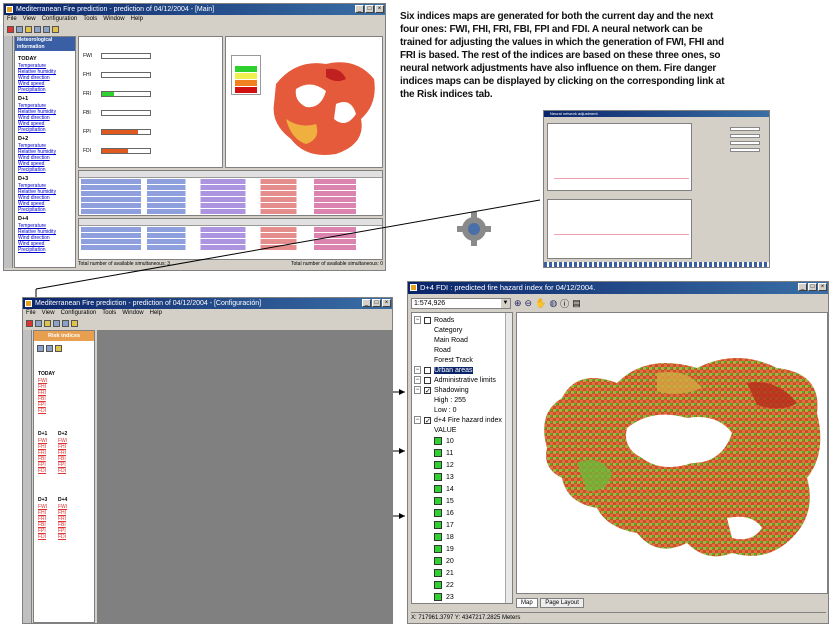 Image resolution: width=829 pixels, height=624 pixels. Describe the element at coordinates (576, 303) in the screenshot. I see `print-icon: ▤` at that location.